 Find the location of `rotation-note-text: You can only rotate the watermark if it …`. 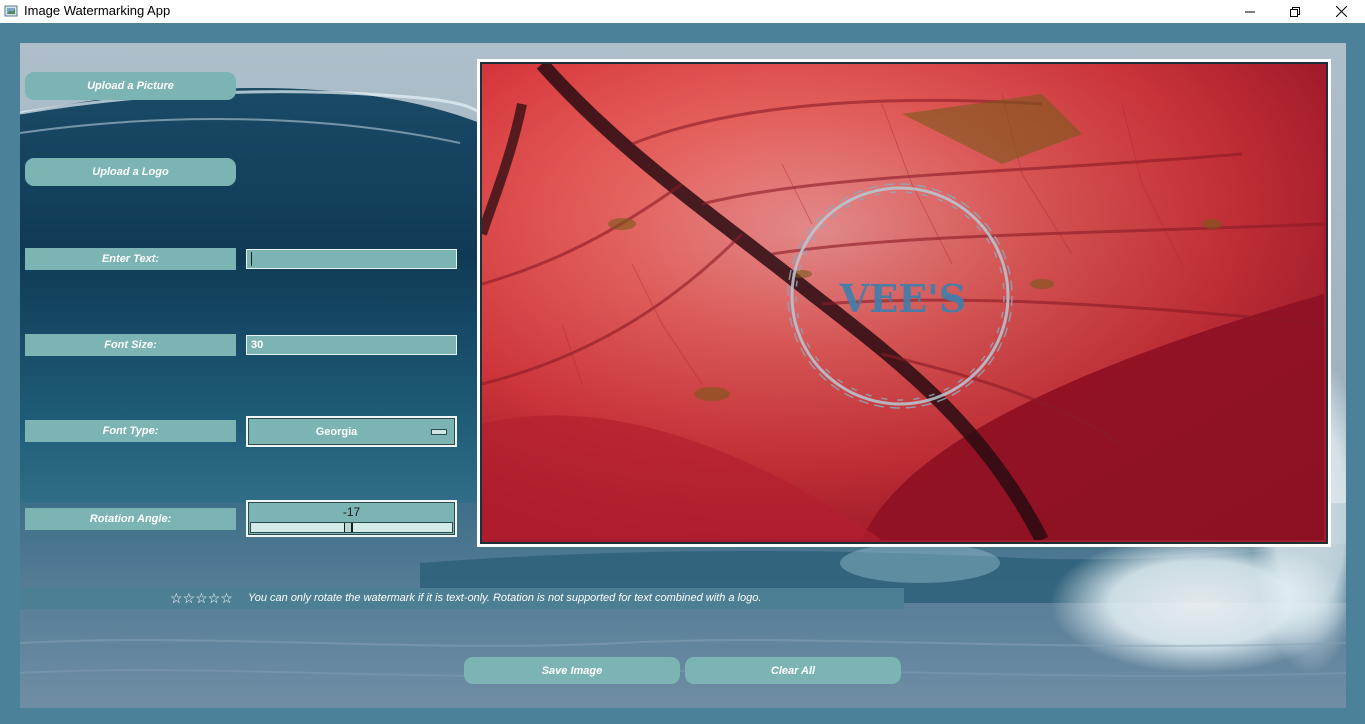

rotation-note-text: You can only rotate the watermark if it … is located at coordinates (505, 598).